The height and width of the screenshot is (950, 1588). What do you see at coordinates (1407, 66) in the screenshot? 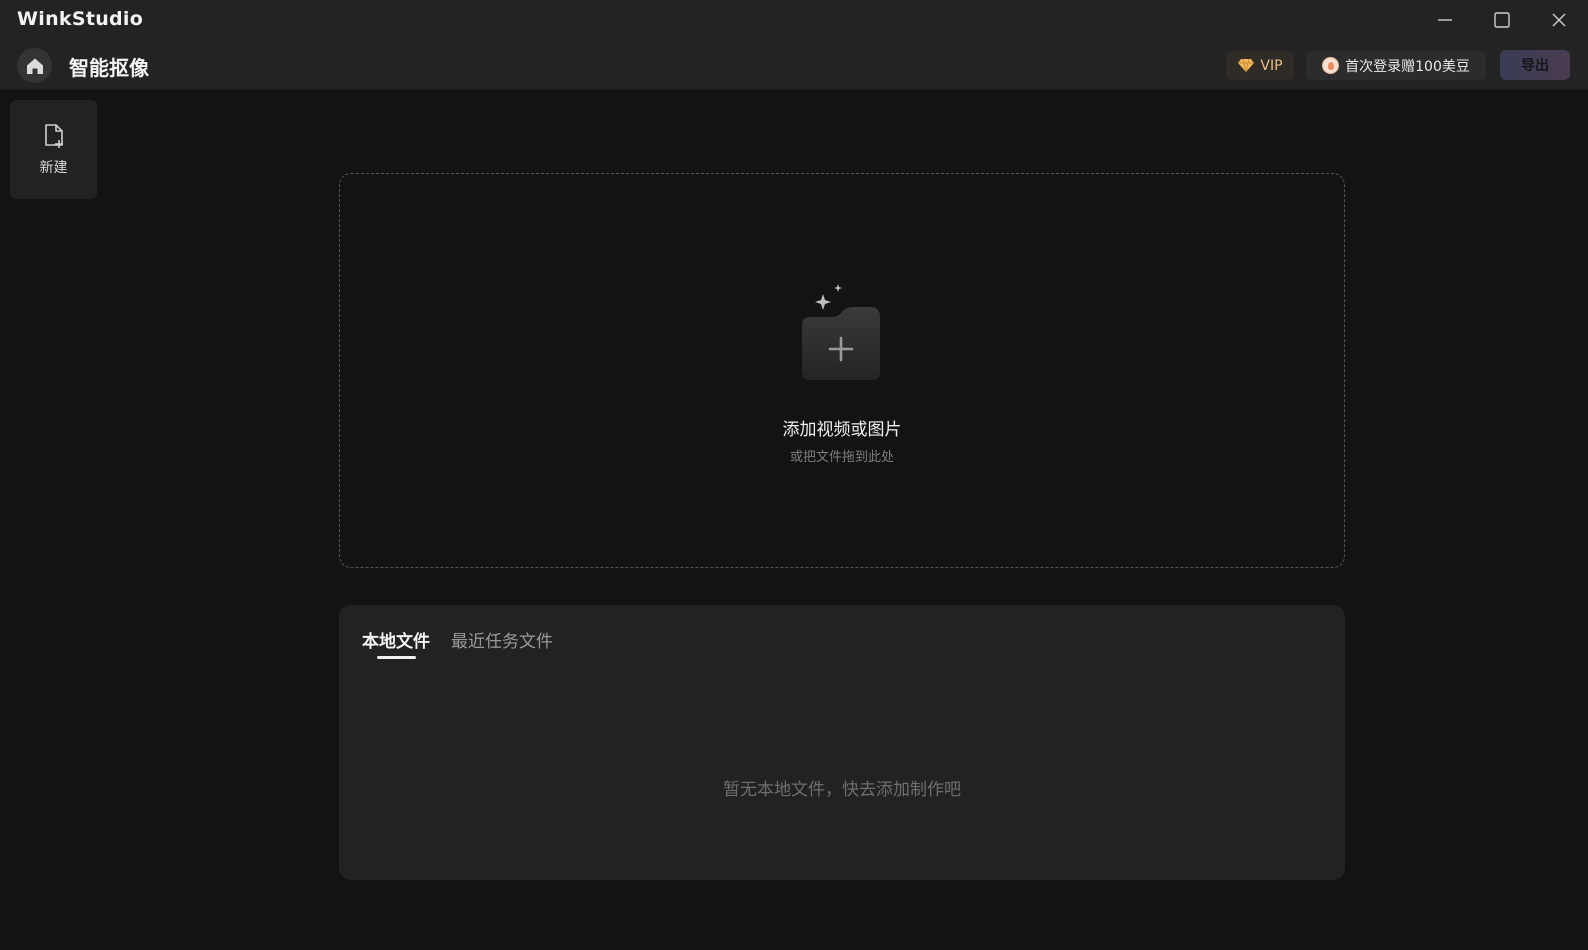
I see `promo-label: 首次登录赠100美豆` at bounding box center [1407, 66].